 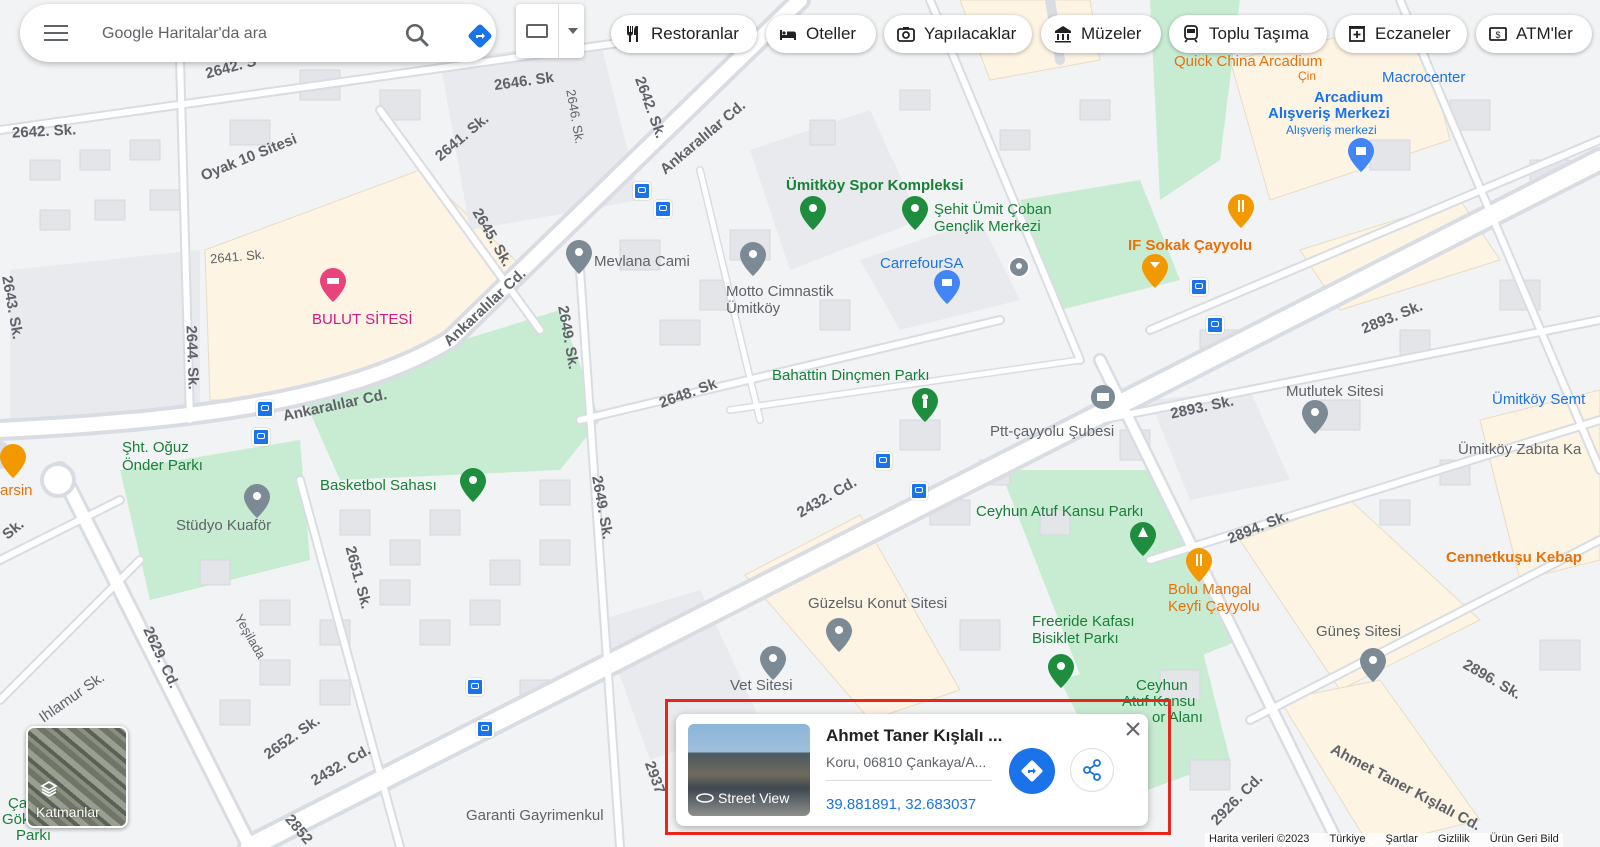 What do you see at coordinates (1214, 606) in the screenshot?
I see `place-label: Keyfi Çayyolu` at bounding box center [1214, 606].